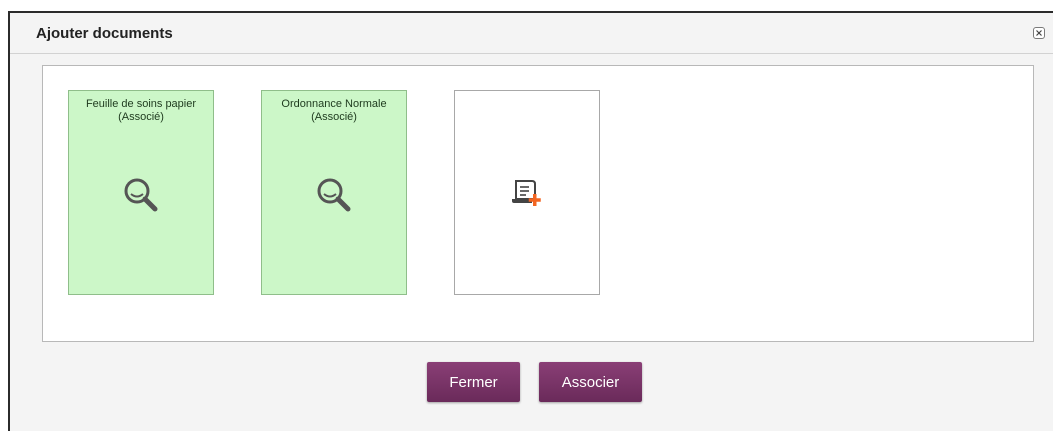 The width and height of the screenshot is (1053, 431). Describe the element at coordinates (527, 196) in the screenshot. I see `add-document-icon` at that location.